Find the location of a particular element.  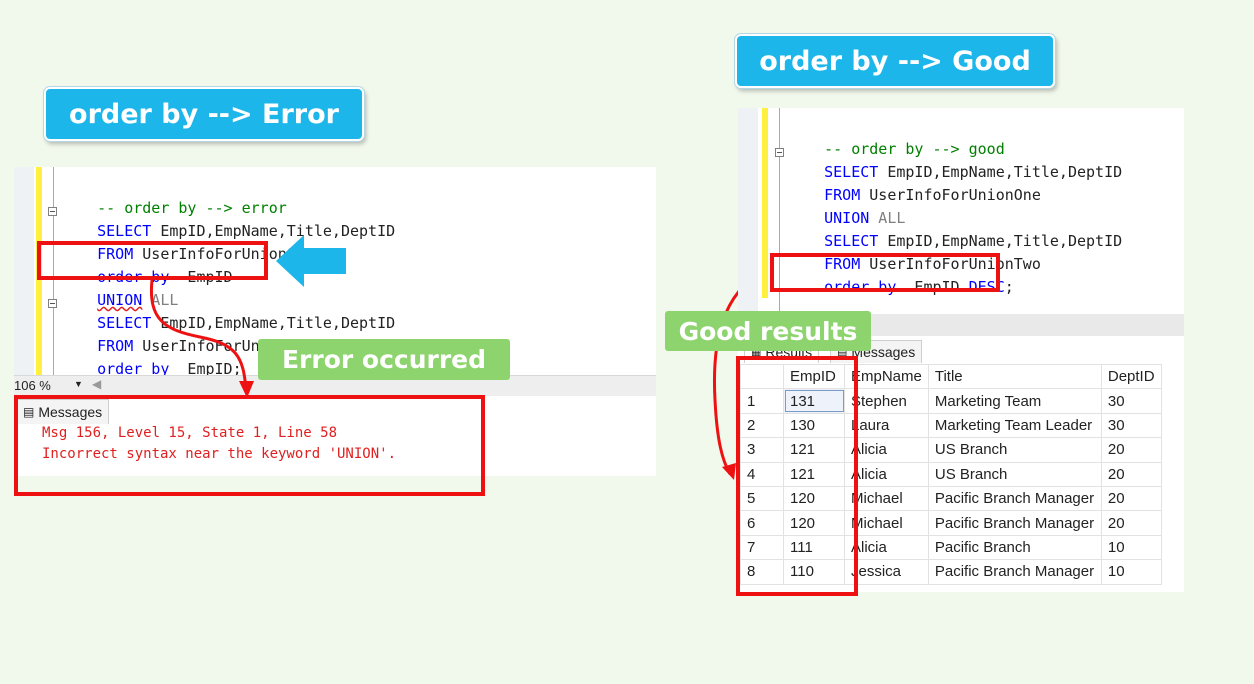

good-results-text: Good results is located at coordinates (768, 331).